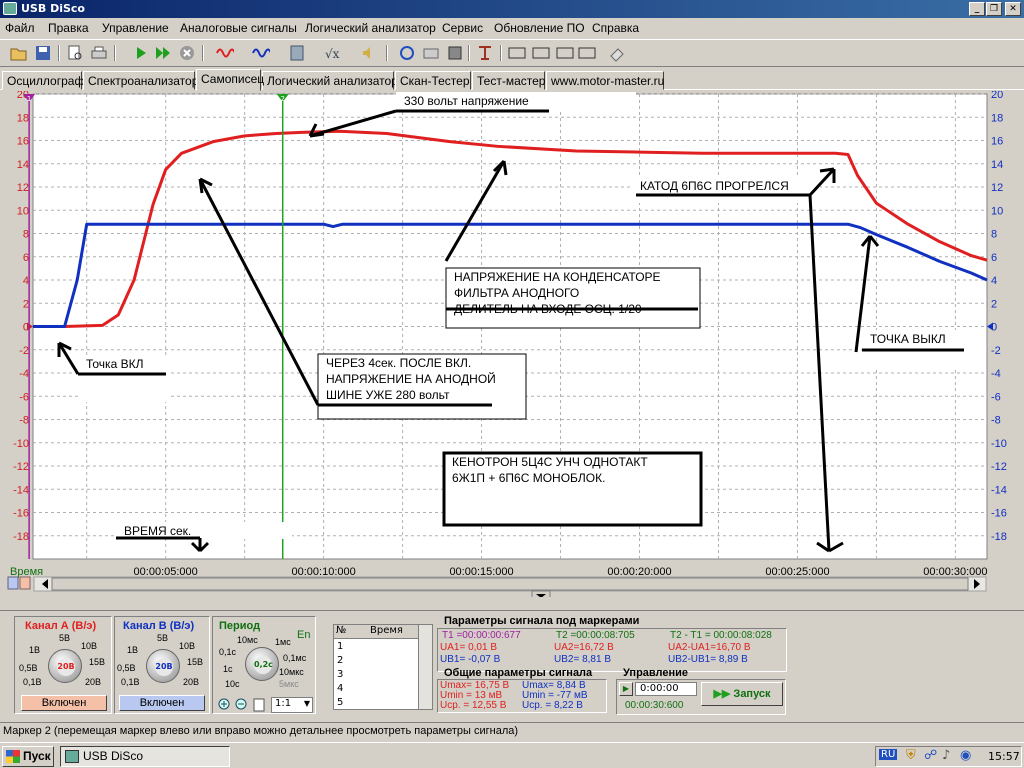  Describe the element at coordinates (68, 28) in the screenshot. I see `menu-edit: Правка` at that location.